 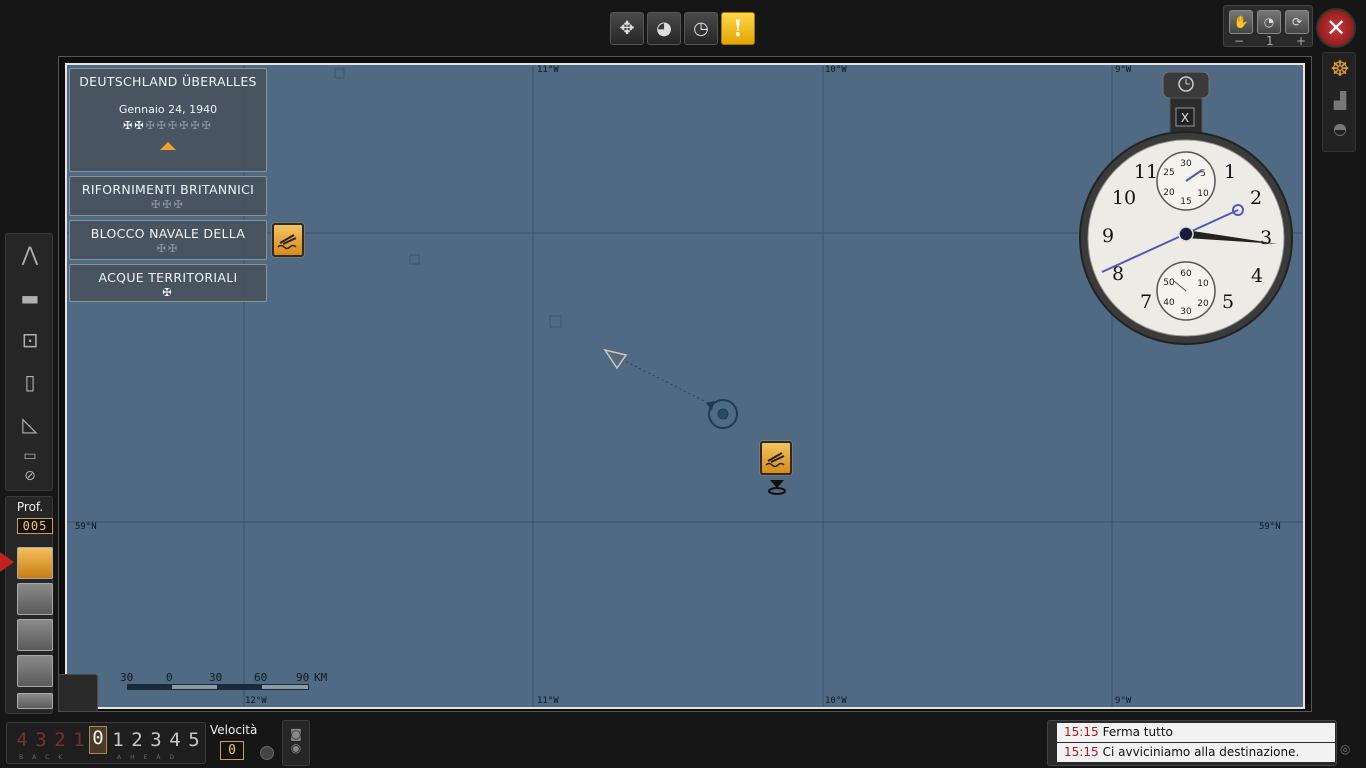 What do you see at coordinates (836, 70) in the screenshot?
I see `longitude-label: 10°W` at bounding box center [836, 70].